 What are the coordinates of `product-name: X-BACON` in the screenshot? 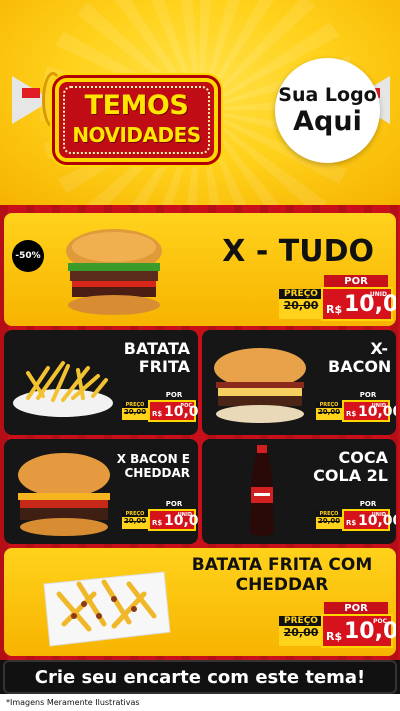 It's located at (360, 358).